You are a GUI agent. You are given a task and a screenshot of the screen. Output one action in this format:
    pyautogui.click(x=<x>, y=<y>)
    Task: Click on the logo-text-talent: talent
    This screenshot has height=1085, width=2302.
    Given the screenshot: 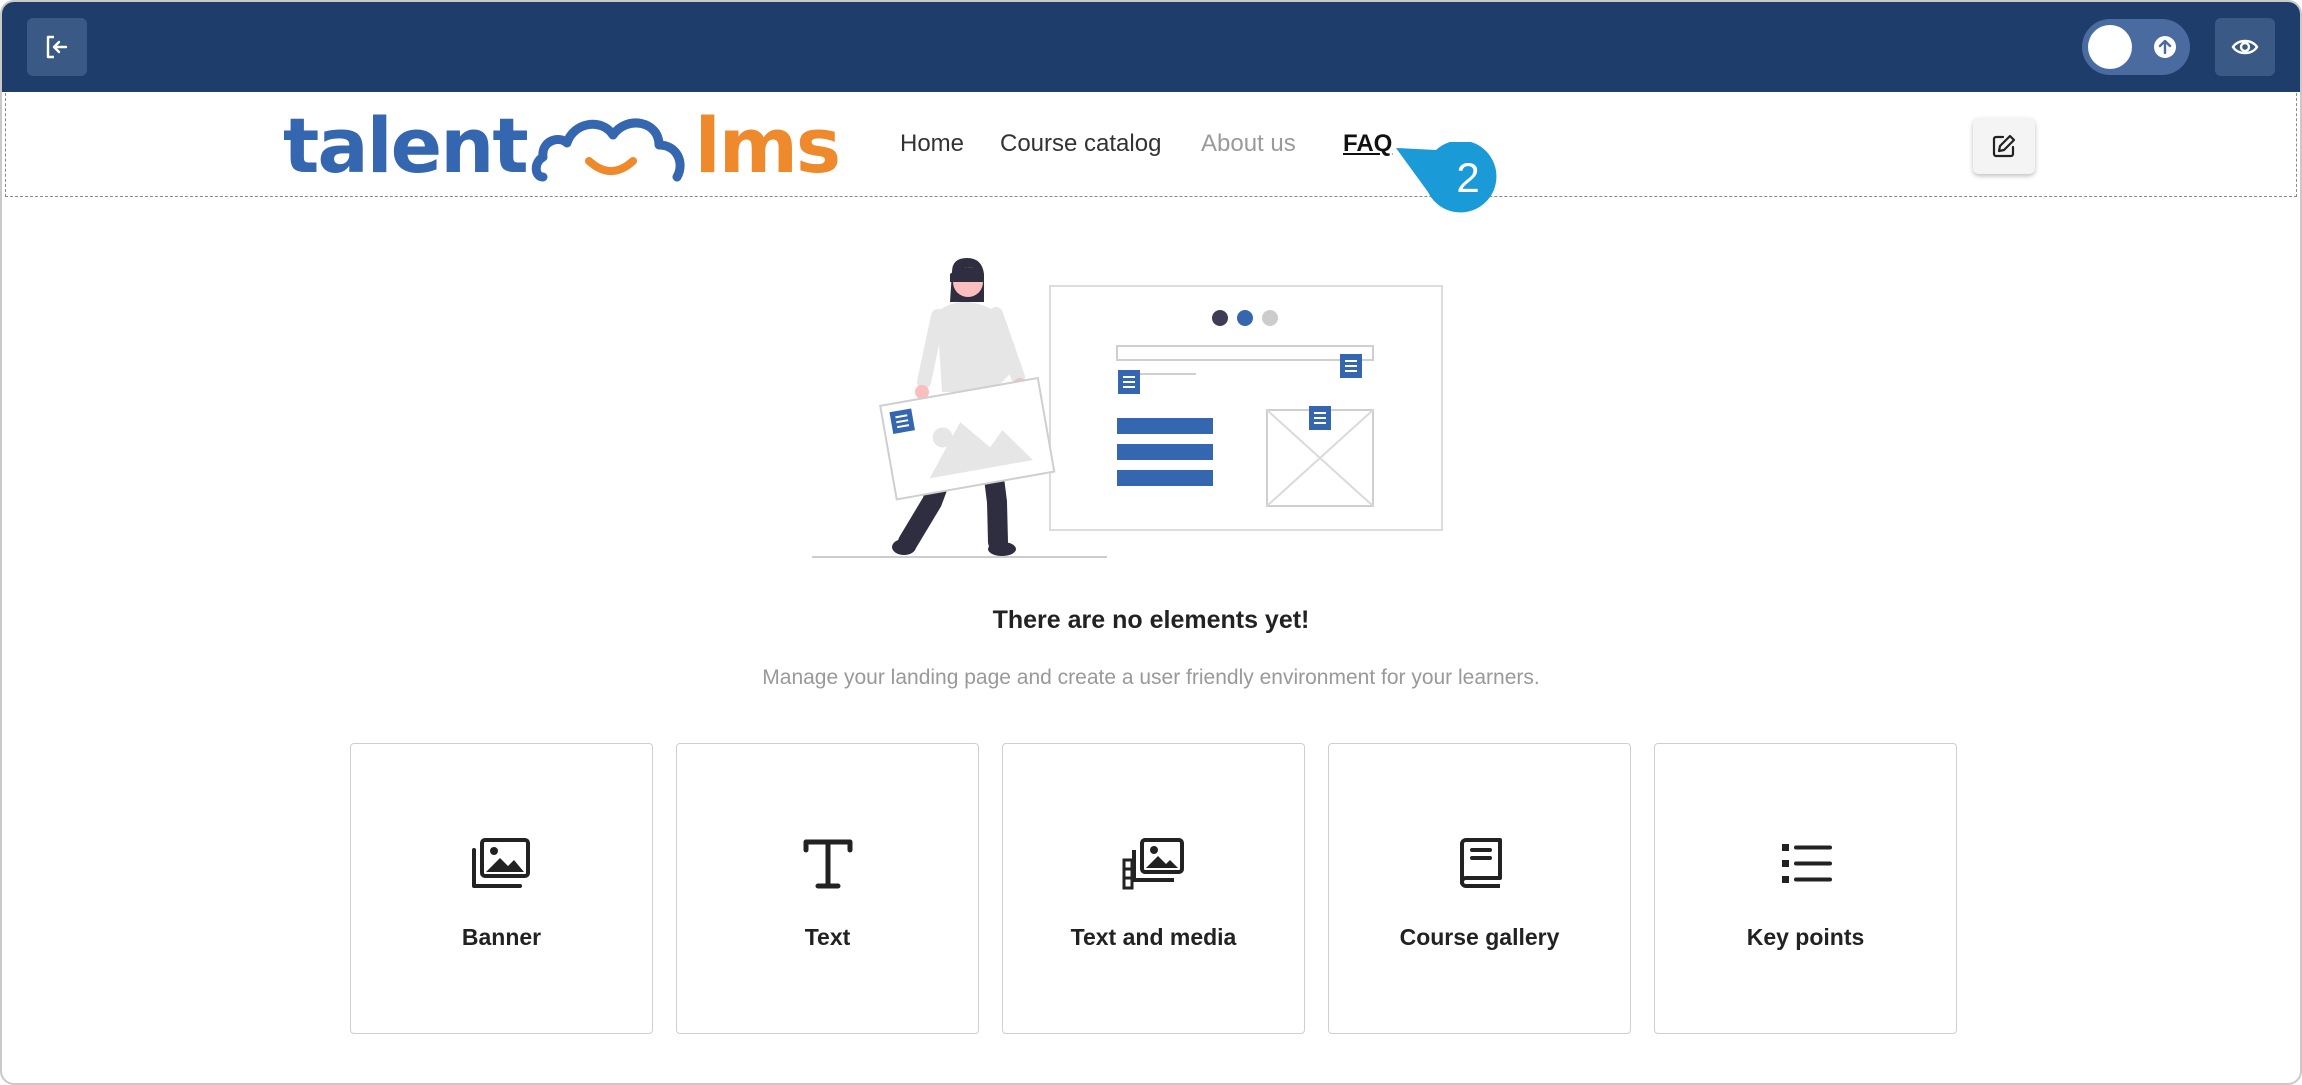 What is the action you would take?
    pyautogui.click(x=406, y=145)
    